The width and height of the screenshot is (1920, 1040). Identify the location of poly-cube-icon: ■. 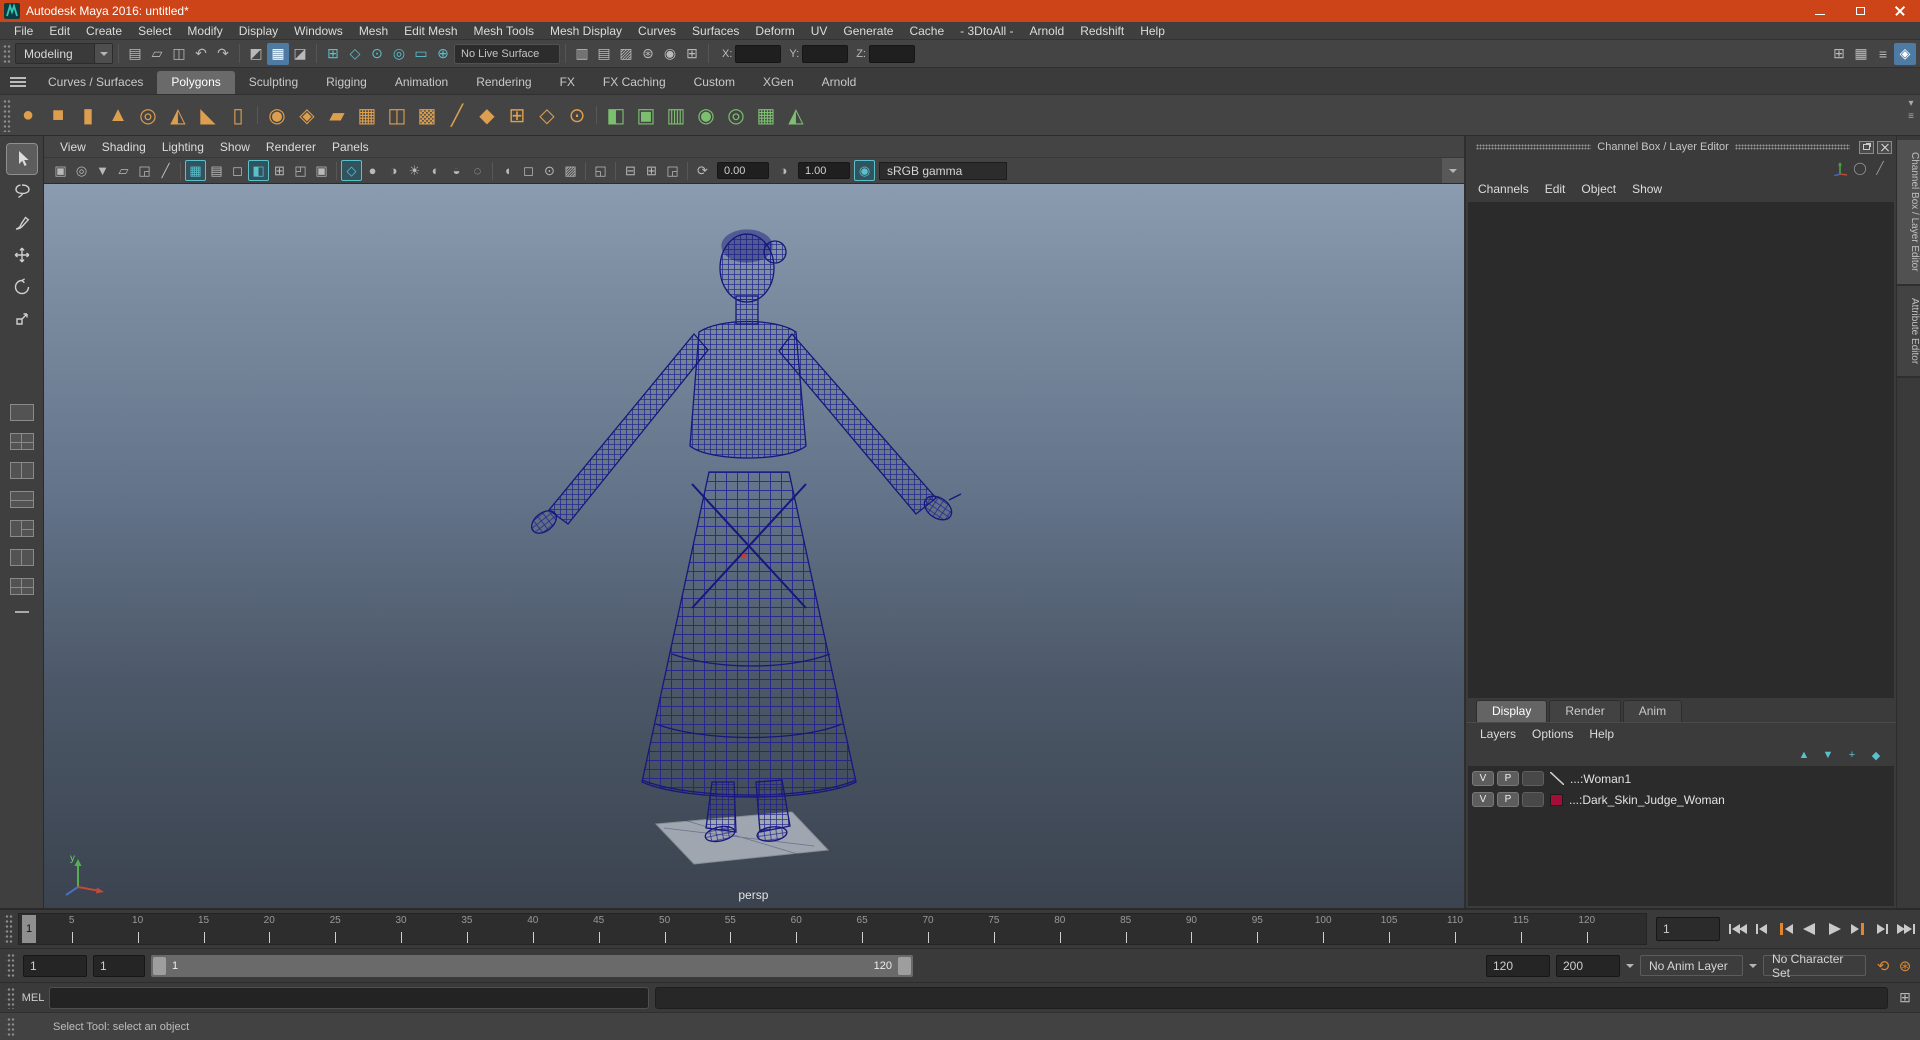
(58, 115).